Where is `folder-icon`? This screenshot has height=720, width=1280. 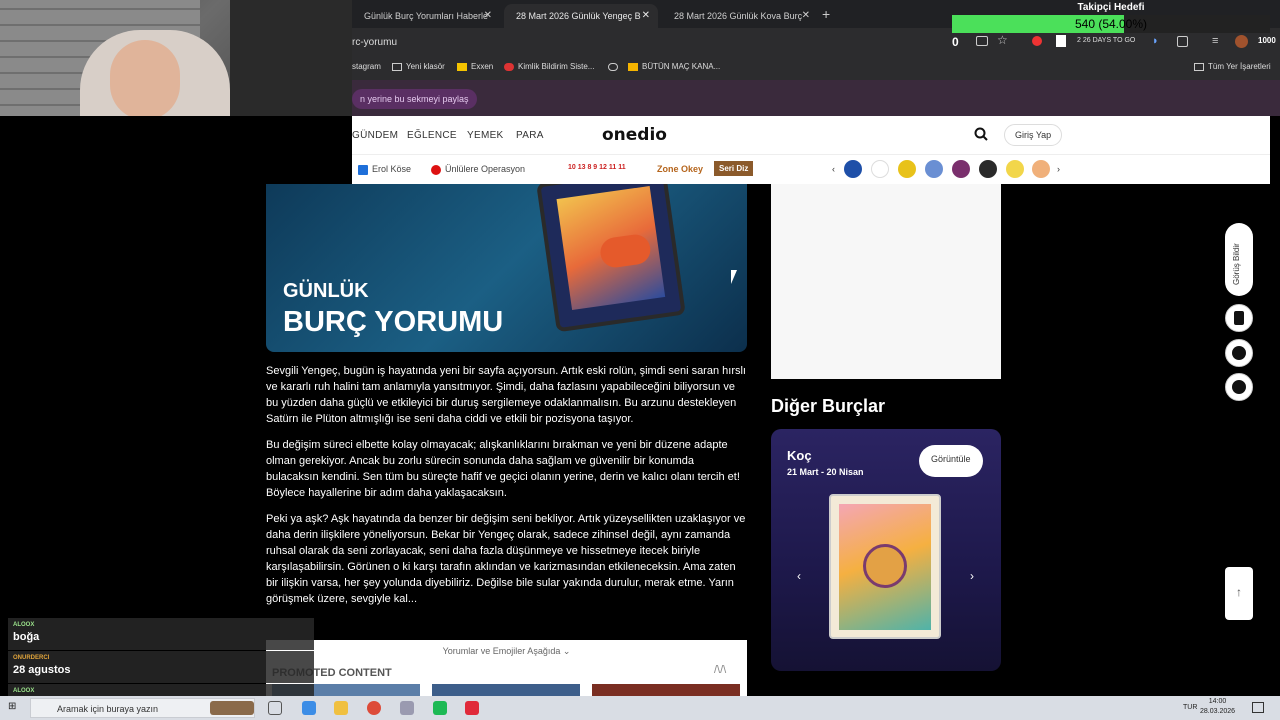 folder-icon is located at coordinates (1199, 66).